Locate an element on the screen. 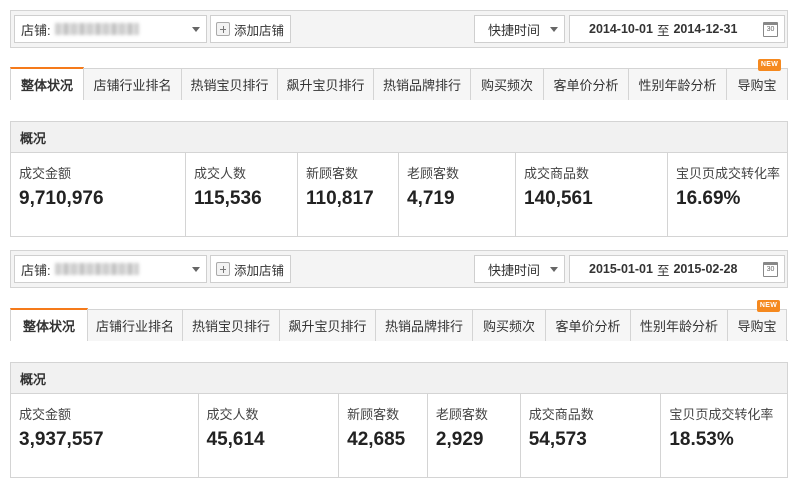 The height and width of the screenshot is (500, 798). metric-gmv: 成交金额 9,710,976 is located at coordinates (98, 194).